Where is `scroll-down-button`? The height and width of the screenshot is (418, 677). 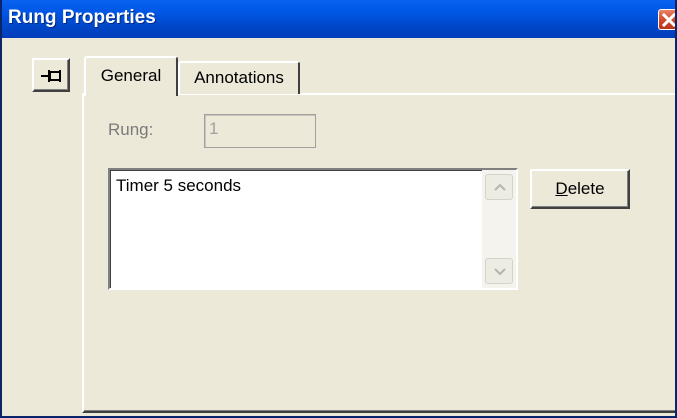
scroll-down-button is located at coordinates (499, 271).